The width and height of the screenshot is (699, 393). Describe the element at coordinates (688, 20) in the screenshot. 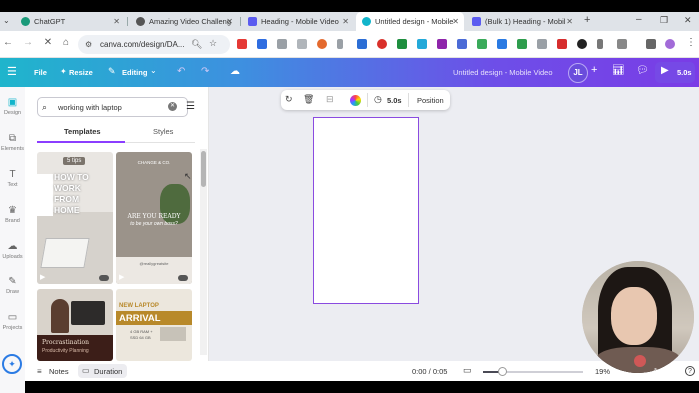

I see `close-window-icon: ✕` at that location.